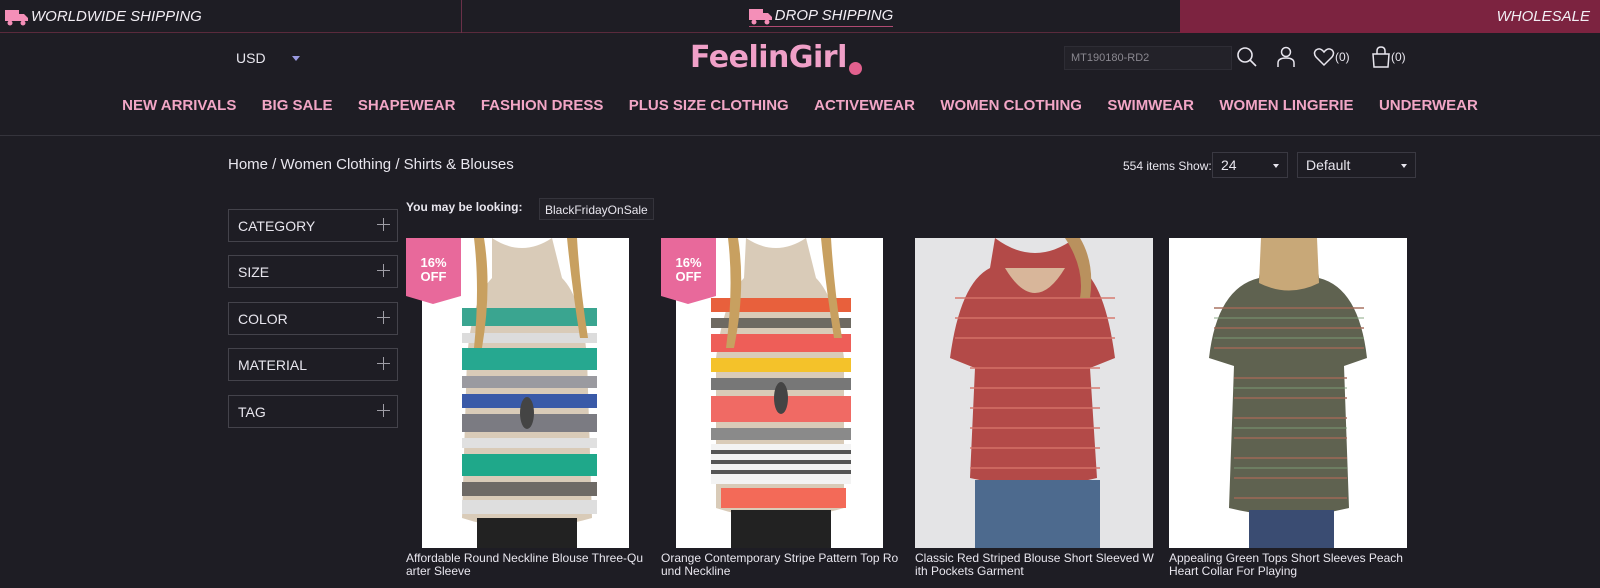  What do you see at coordinates (1328, 165) in the screenshot?
I see `sort-value: Default` at bounding box center [1328, 165].